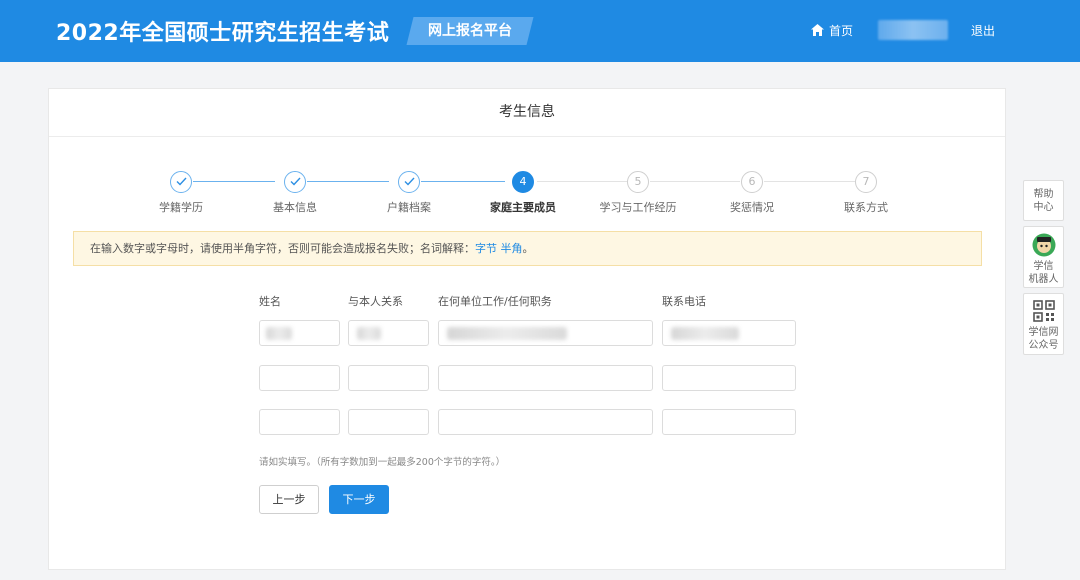  Describe the element at coordinates (913, 30) in the screenshot. I see `user-name-redacted` at that location.